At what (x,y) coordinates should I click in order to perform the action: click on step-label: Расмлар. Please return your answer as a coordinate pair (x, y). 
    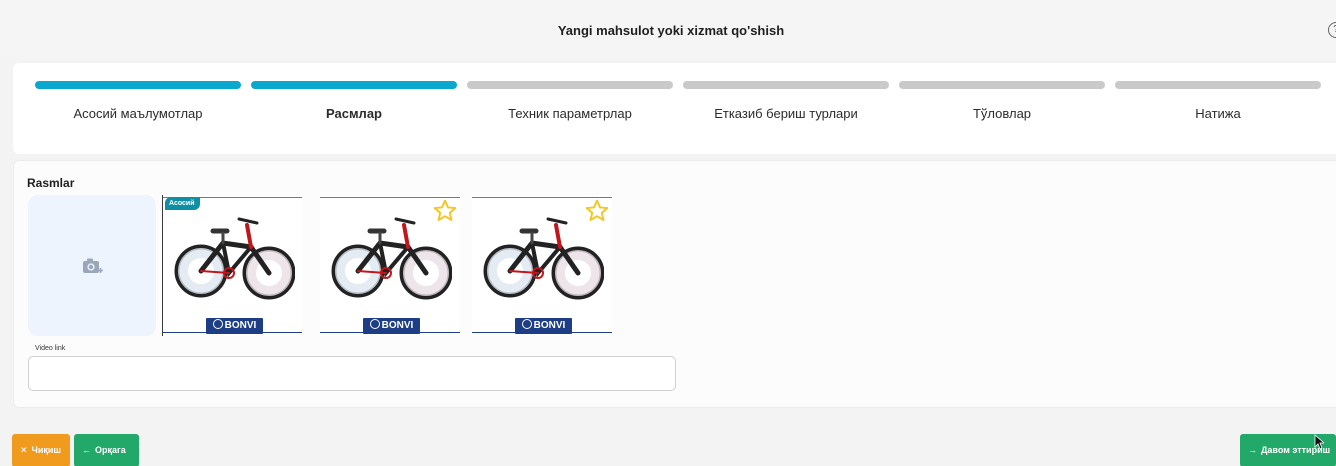
    Looking at the image, I should click on (353, 113).